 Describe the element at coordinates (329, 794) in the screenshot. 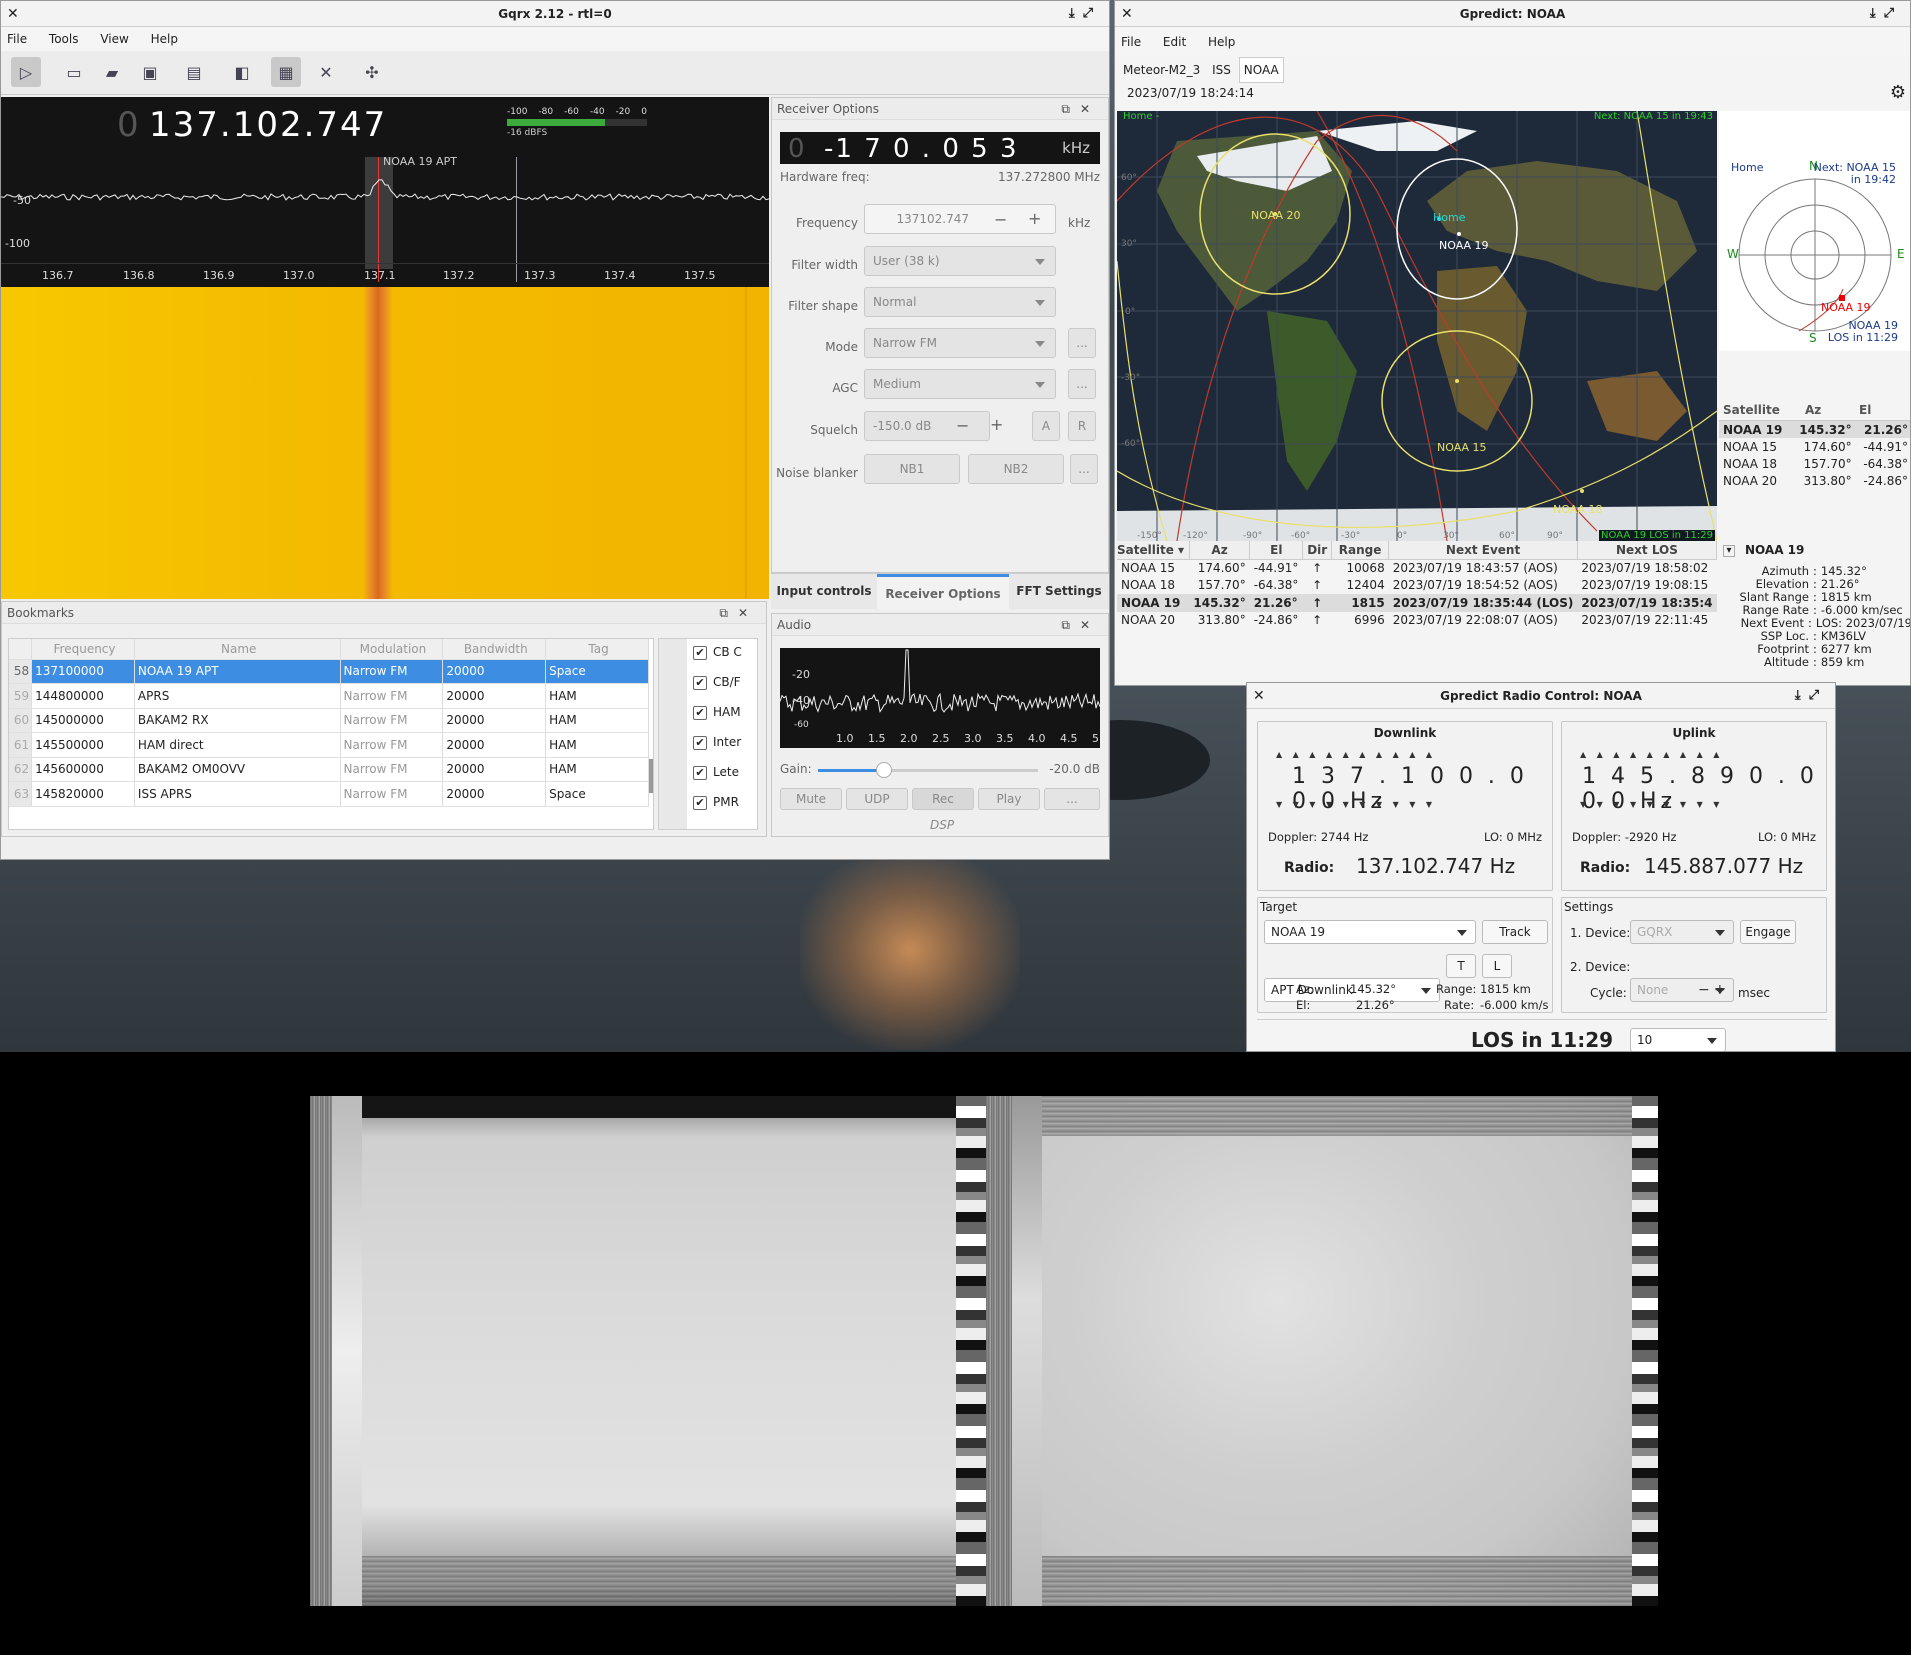

I see `table-row: 63 145820000 ISS APRS Narrow FM 20000 Space` at that location.